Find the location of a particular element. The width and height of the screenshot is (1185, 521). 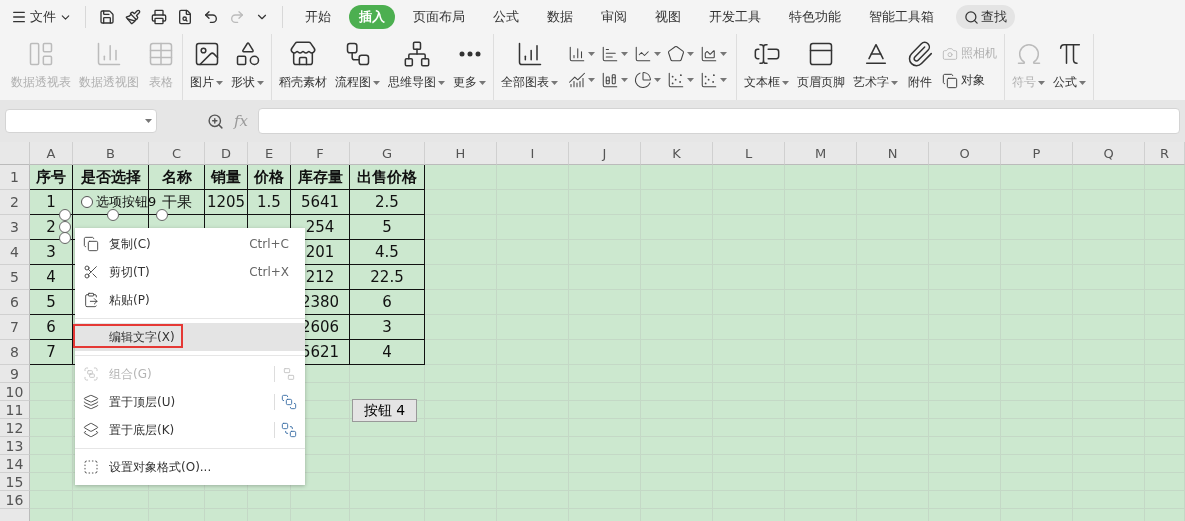

menu-item: 置于顶层(U) is located at coordinates (190, 402).